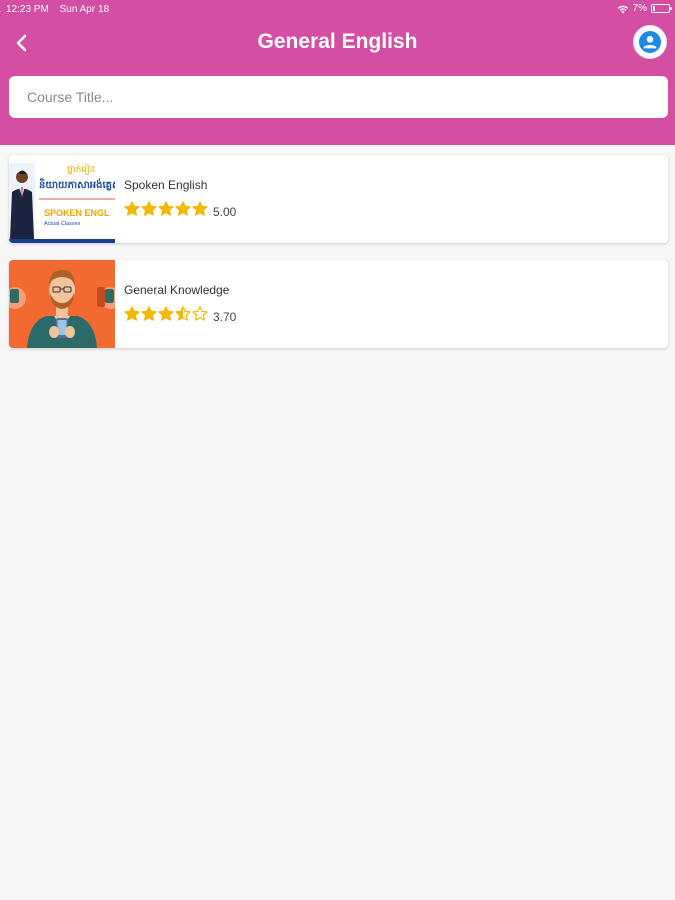 This screenshot has width=675, height=900. Describe the element at coordinates (337, 9) in the screenshot. I see `status-bar: 12:23 PM Sun Apr 18 7%` at that location.